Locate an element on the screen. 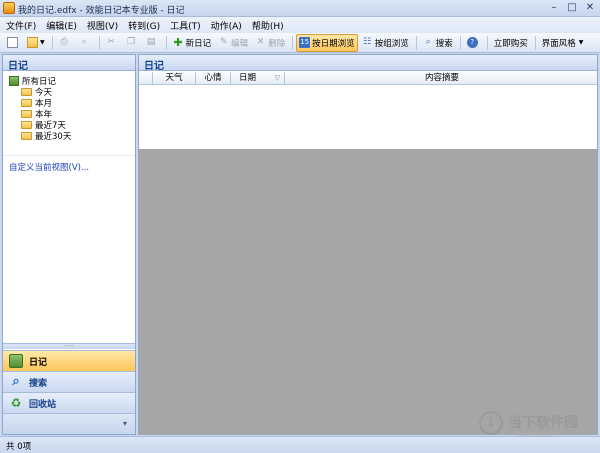 This screenshot has height=453, width=600. nav-recycle-button: ♻ 回收站 is located at coordinates (69, 402).